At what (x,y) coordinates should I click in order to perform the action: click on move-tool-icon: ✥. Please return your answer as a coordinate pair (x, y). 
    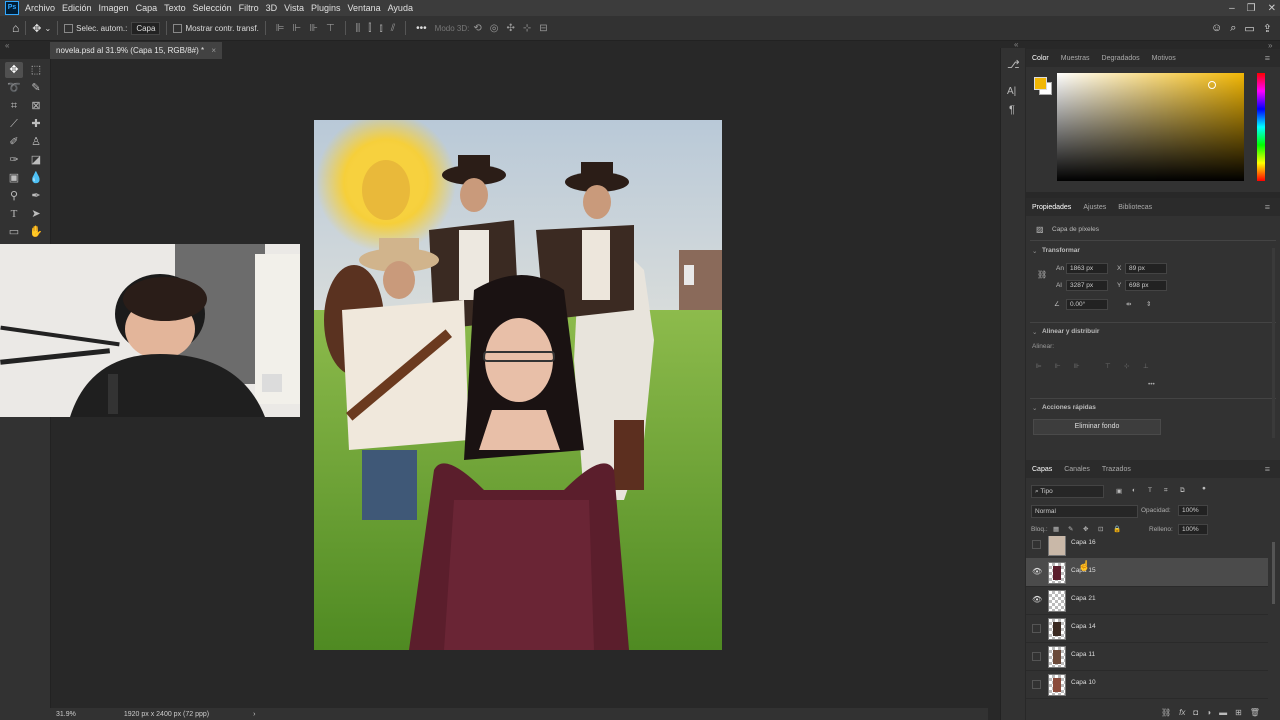
    Looking at the image, I should click on (36, 28).